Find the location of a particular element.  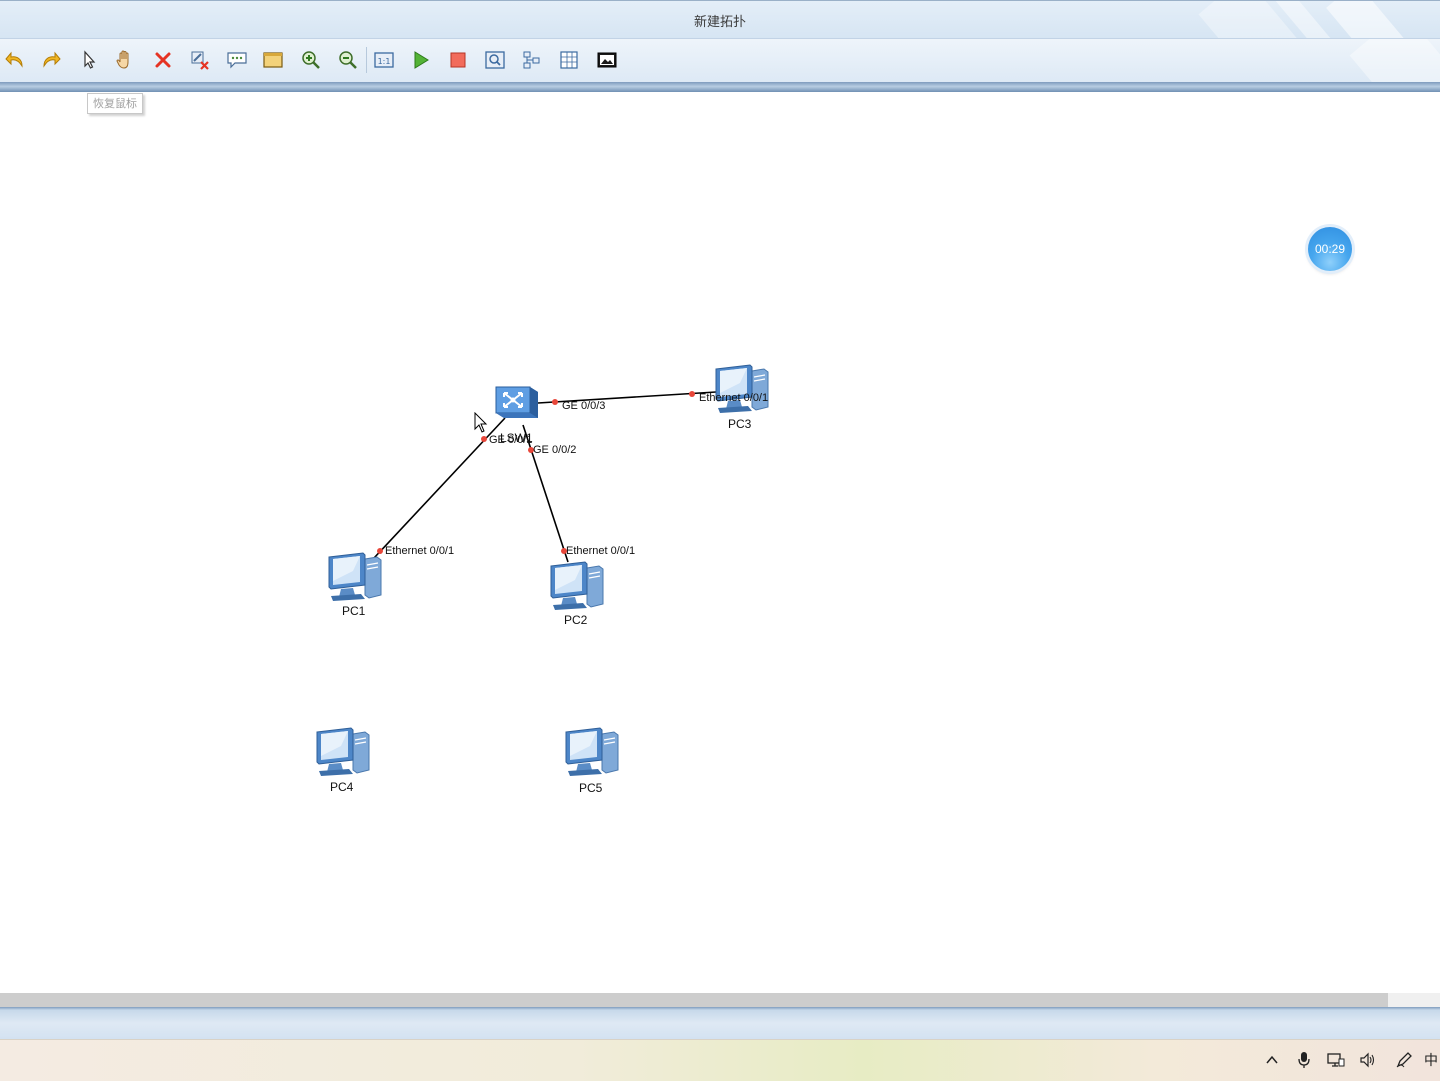

add-text-button is located at coordinates (237, 60).